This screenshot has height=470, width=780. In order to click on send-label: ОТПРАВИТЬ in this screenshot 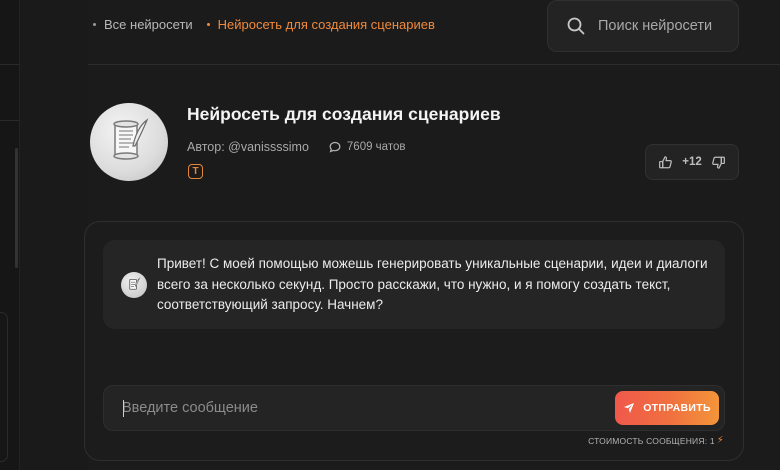, I will do `click(677, 408)`.